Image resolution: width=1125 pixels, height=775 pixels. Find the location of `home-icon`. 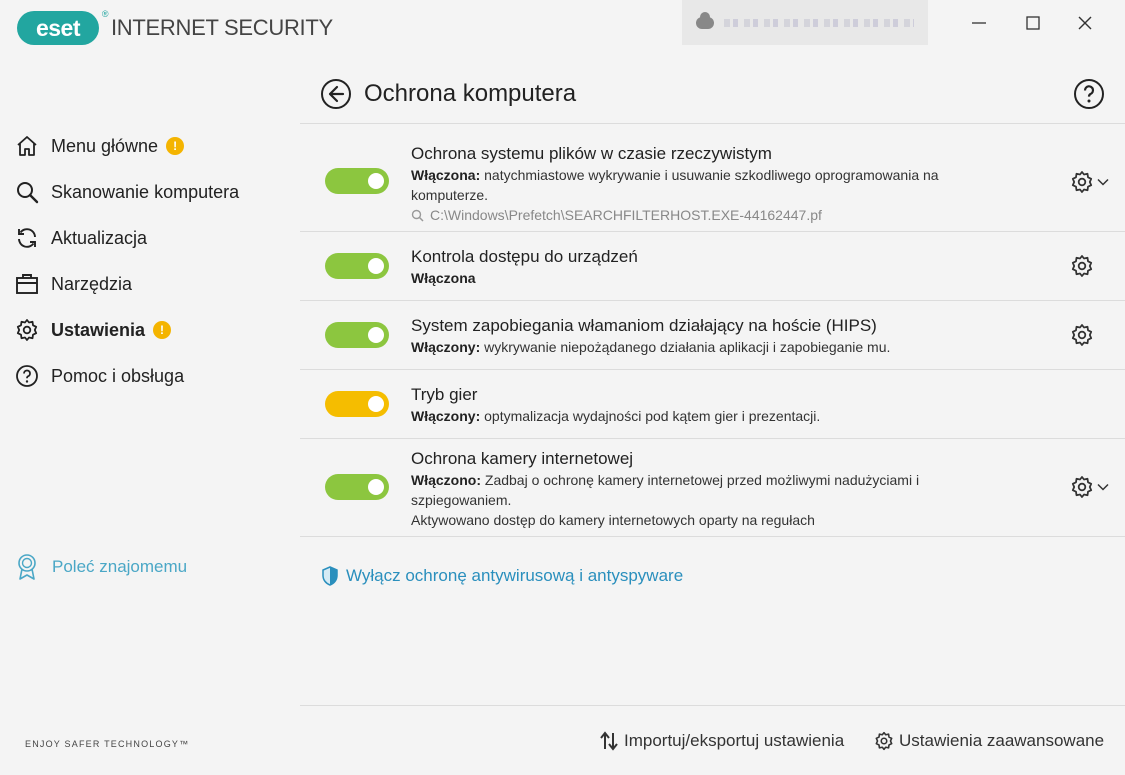

home-icon is located at coordinates (27, 146).